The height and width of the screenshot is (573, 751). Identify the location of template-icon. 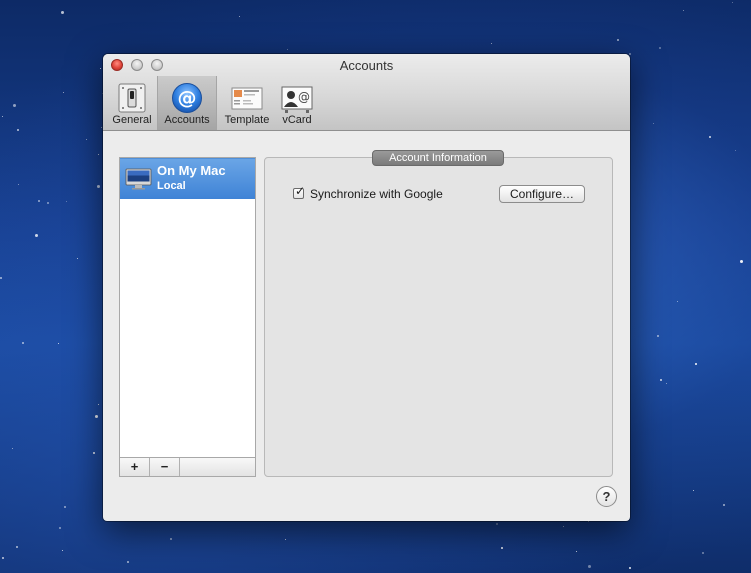
(247, 98).